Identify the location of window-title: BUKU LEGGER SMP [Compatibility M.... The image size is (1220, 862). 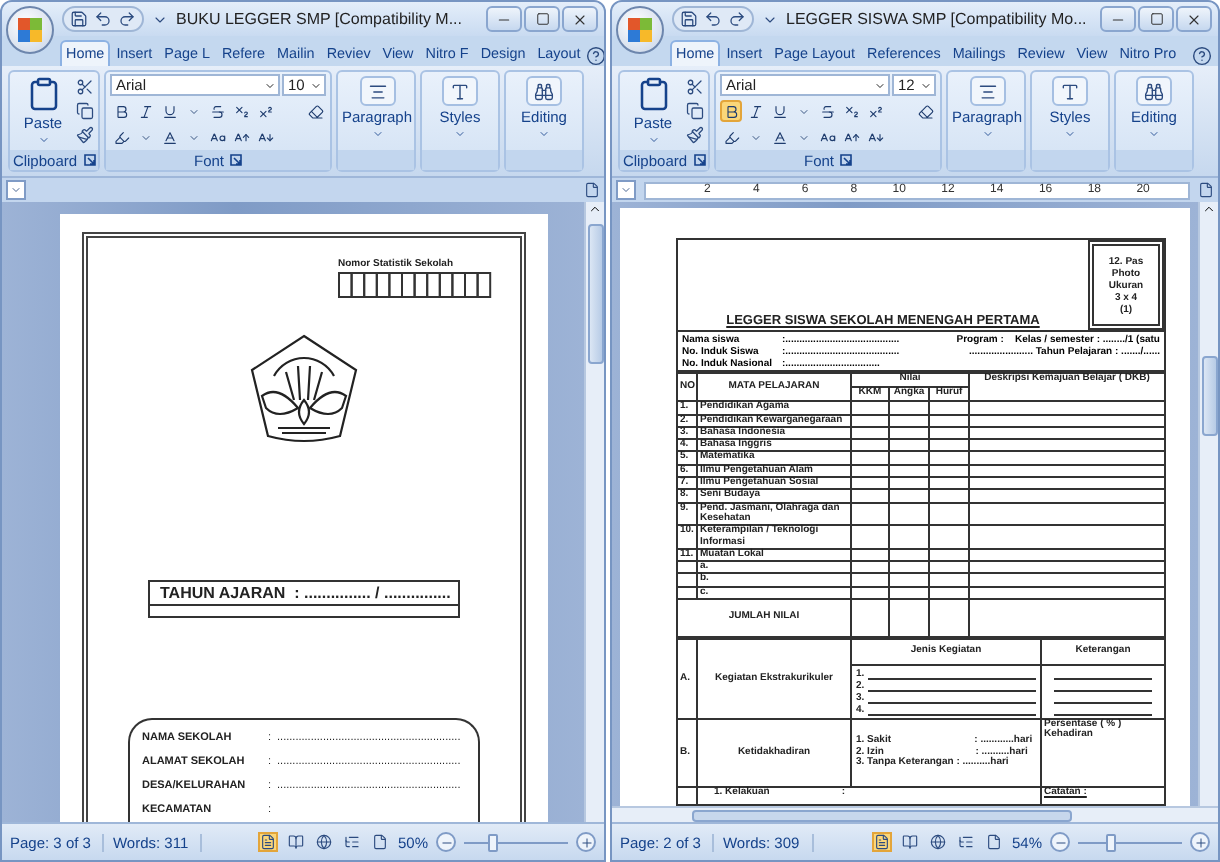
(320, 19).